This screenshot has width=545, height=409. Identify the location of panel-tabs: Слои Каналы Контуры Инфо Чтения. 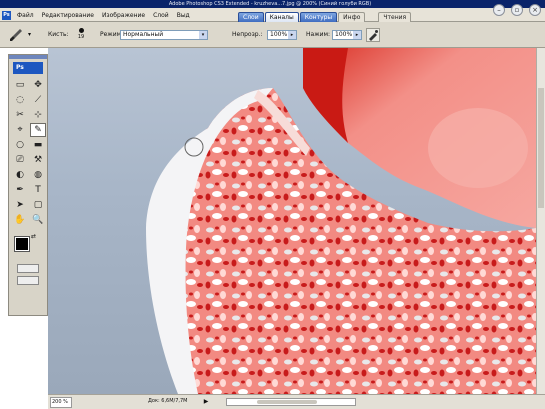
(325, 17).